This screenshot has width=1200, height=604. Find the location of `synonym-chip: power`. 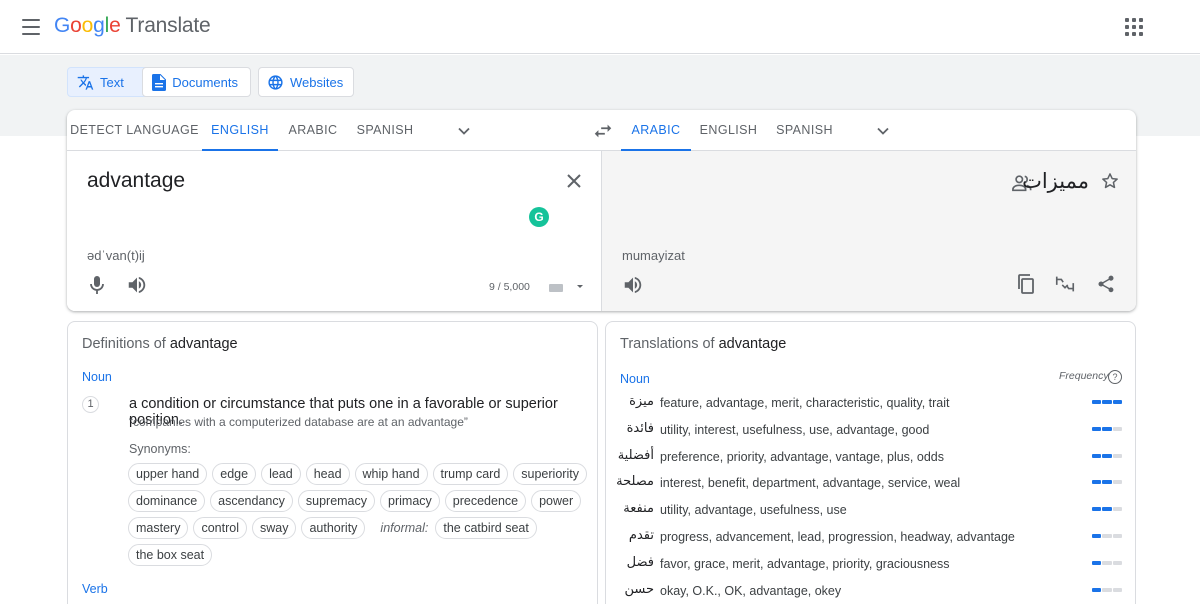

synonym-chip: power is located at coordinates (556, 501).